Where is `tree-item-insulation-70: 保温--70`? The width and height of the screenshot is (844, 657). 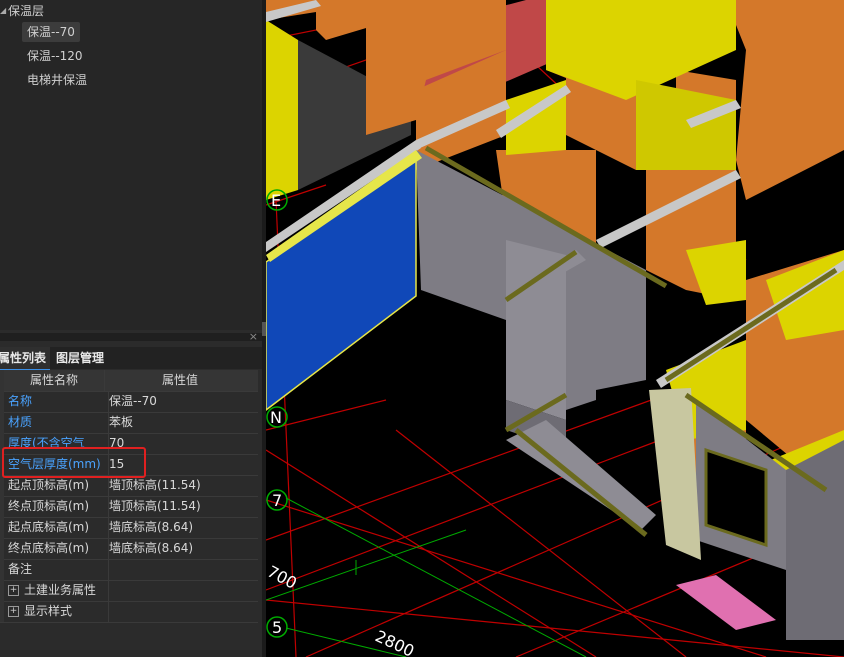
tree-item-insulation-70: 保温--70 is located at coordinates (51, 32).